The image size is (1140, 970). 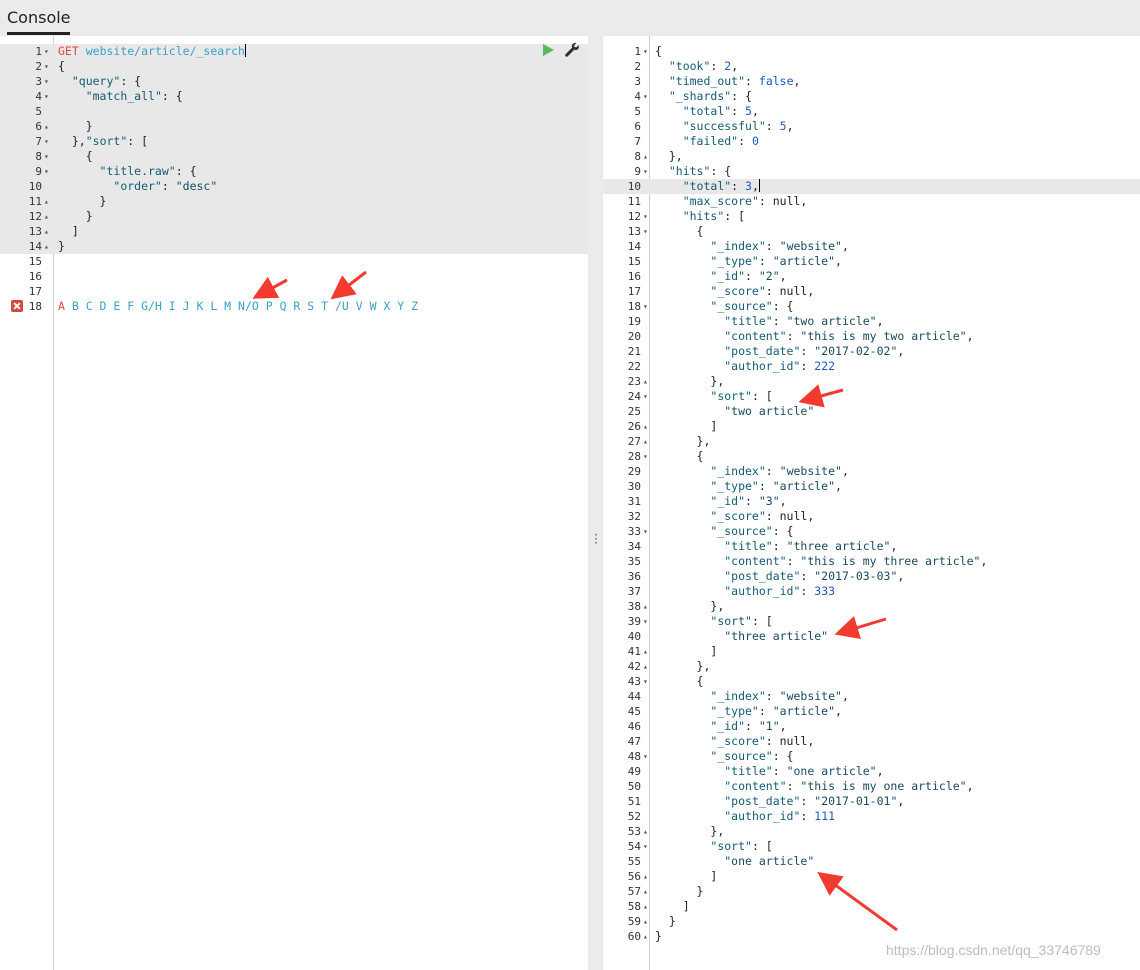 What do you see at coordinates (700, 171) in the screenshot?
I see `code-text: "hits": {` at bounding box center [700, 171].